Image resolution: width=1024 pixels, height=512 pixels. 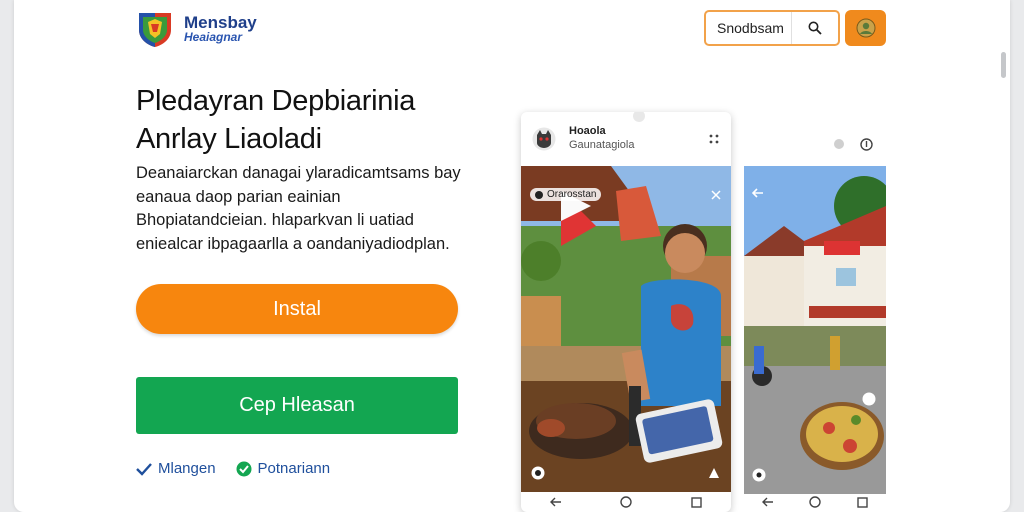 I want to click on app-subtitle: Gaunatagiola, so click(x=602, y=145).